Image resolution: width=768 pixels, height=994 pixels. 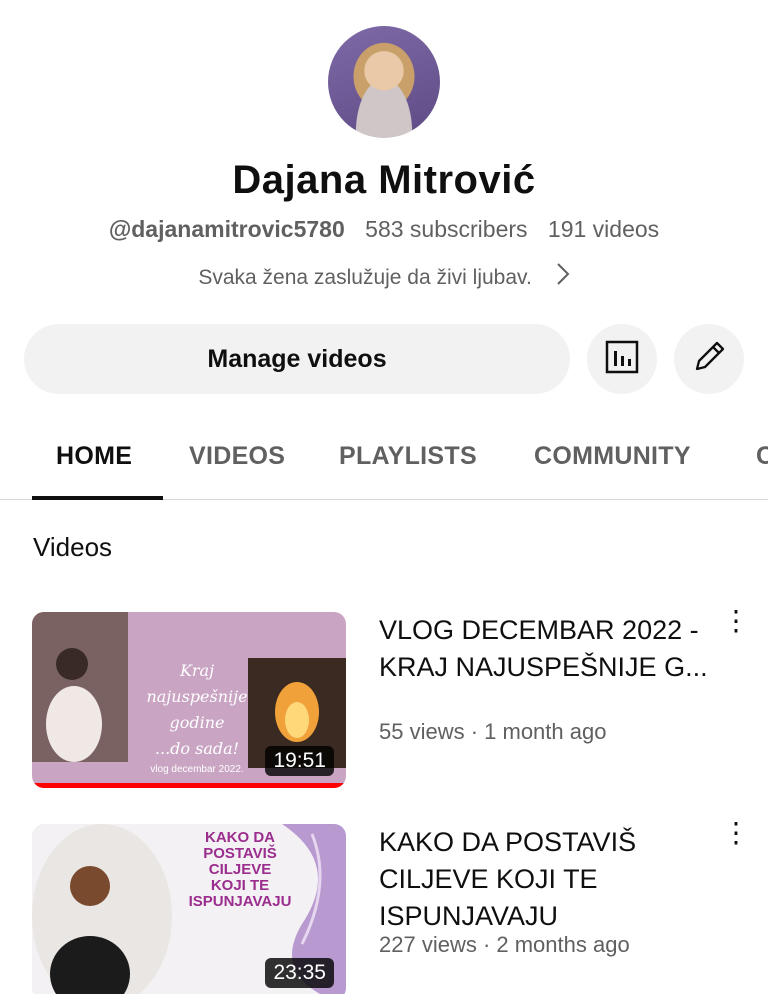 What do you see at coordinates (762, 456) in the screenshot?
I see `tab-channels-partial: C` at bounding box center [762, 456].